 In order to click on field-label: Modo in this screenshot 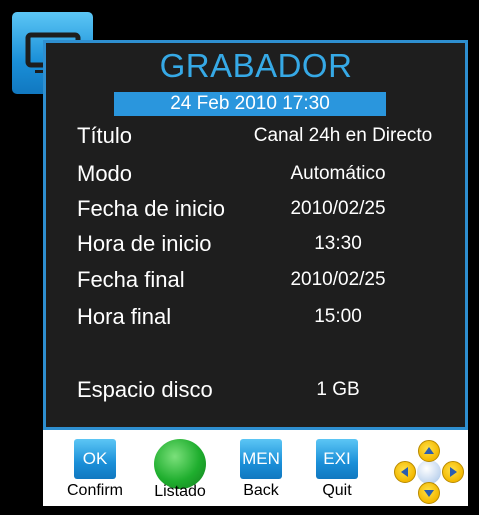, I will do `click(105, 173)`.